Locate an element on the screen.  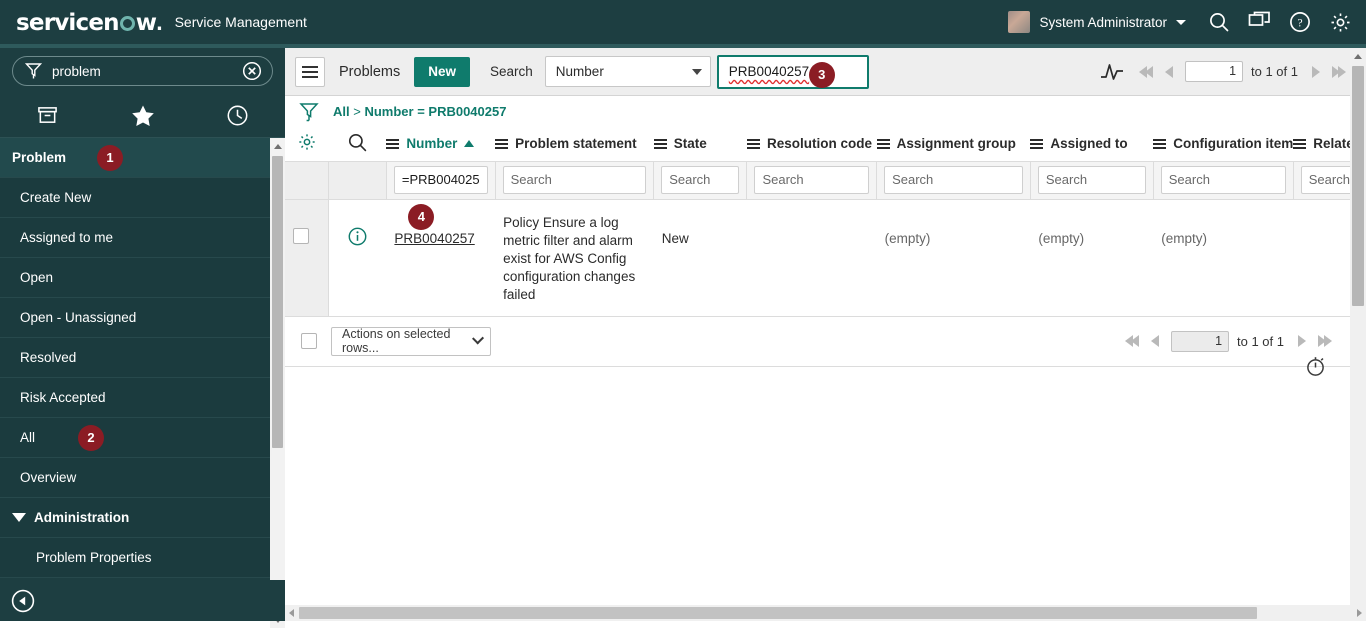
filter-cell-problem-statement: Search is located at coordinates (575, 180).